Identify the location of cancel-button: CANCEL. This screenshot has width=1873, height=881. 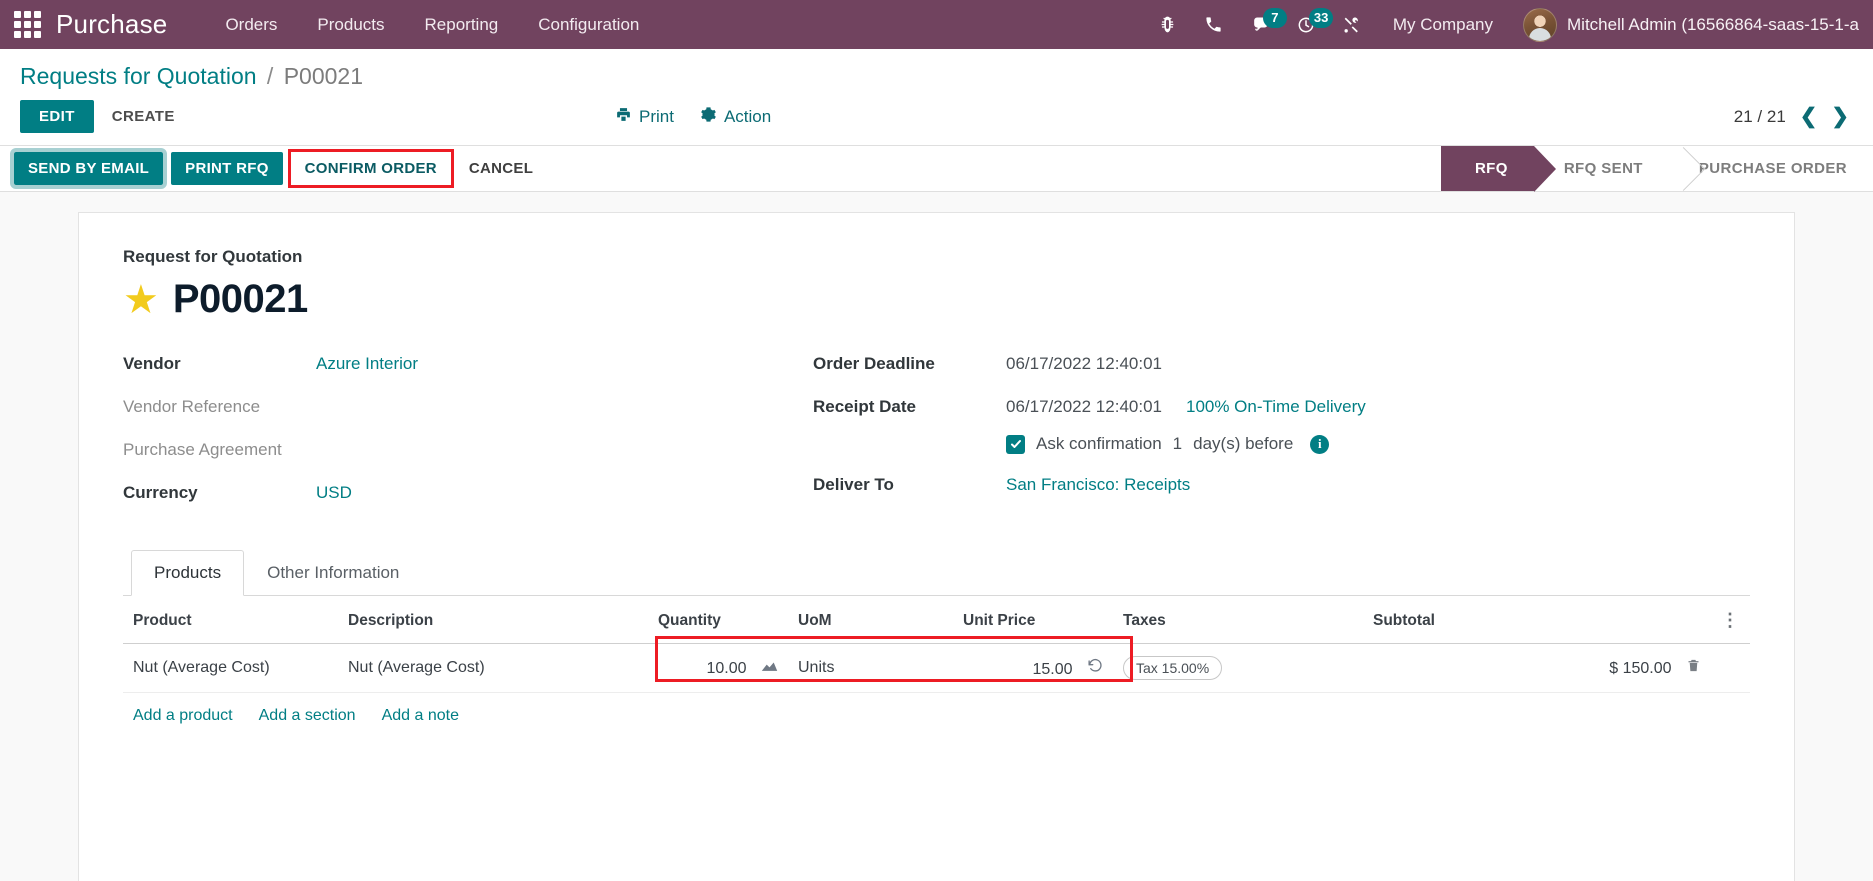
(501, 168).